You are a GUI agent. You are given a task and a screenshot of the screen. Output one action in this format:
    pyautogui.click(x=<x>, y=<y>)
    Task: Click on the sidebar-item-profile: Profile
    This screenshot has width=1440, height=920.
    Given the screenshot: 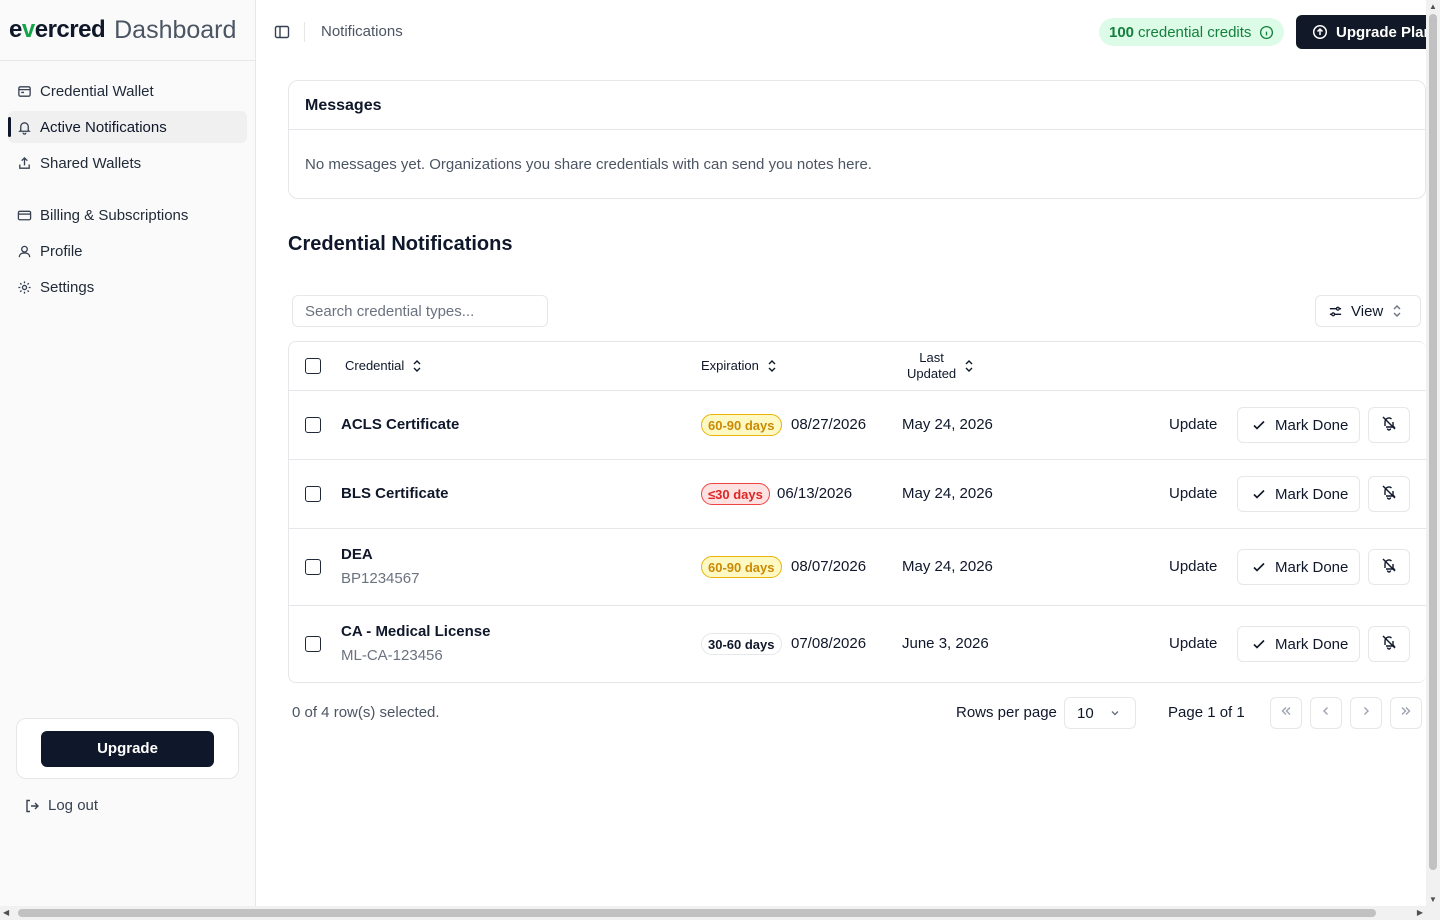 What is the action you would take?
    pyautogui.click(x=127, y=251)
    